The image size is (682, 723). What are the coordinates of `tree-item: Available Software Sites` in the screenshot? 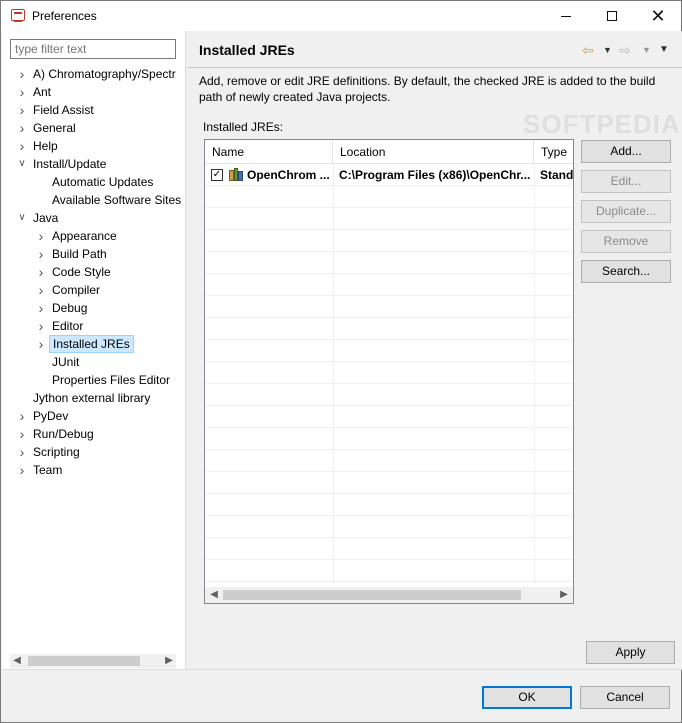 It's located at (93, 200).